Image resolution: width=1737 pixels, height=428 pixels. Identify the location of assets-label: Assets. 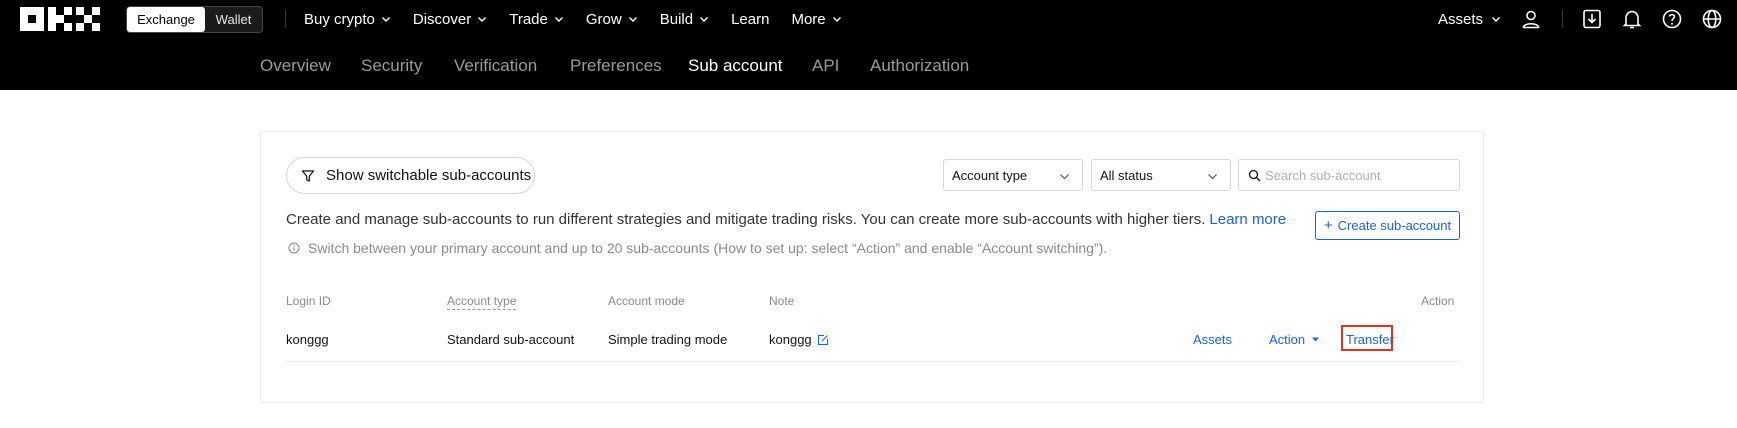
(1461, 19).